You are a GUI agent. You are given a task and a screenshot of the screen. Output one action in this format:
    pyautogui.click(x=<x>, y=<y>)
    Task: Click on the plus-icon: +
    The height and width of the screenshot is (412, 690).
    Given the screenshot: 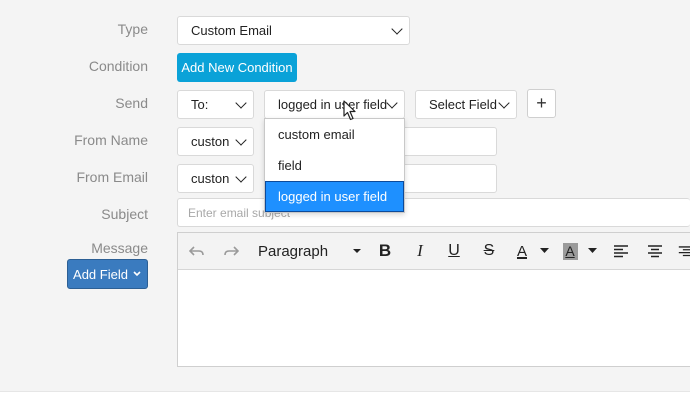 What is the action you would take?
    pyautogui.click(x=541, y=103)
    